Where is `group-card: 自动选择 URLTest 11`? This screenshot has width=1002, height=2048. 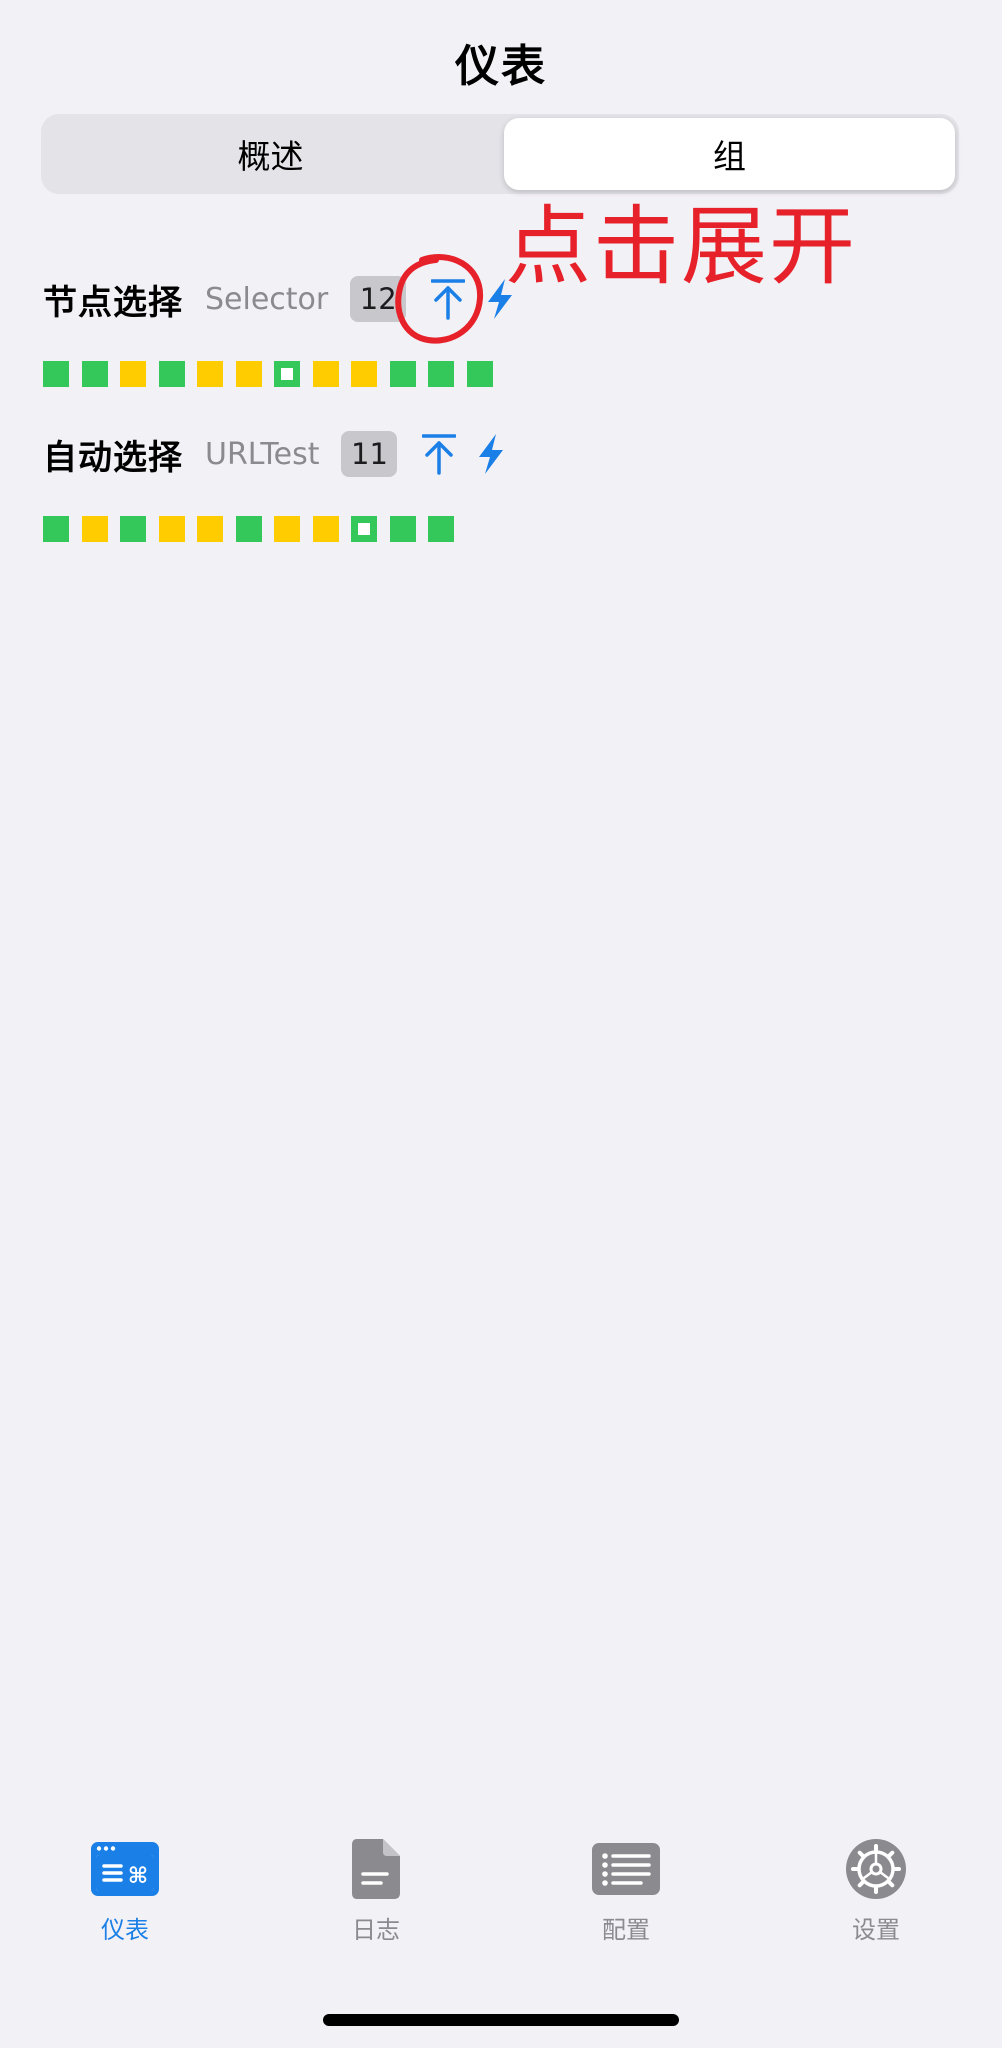 group-card: 自动选择 URLTest 11 is located at coordinates (493, 483).